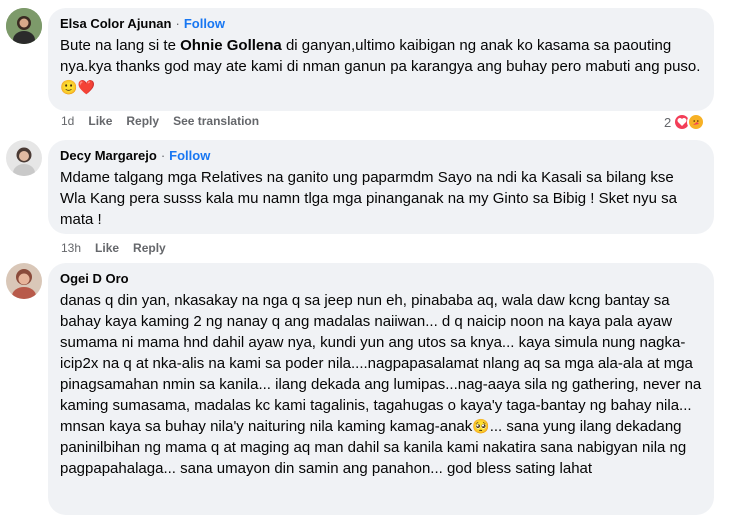 This screenshot has height=521, width=750. I want to click on comment-header: Decy Margarejo · Follow, so click(381, 155).